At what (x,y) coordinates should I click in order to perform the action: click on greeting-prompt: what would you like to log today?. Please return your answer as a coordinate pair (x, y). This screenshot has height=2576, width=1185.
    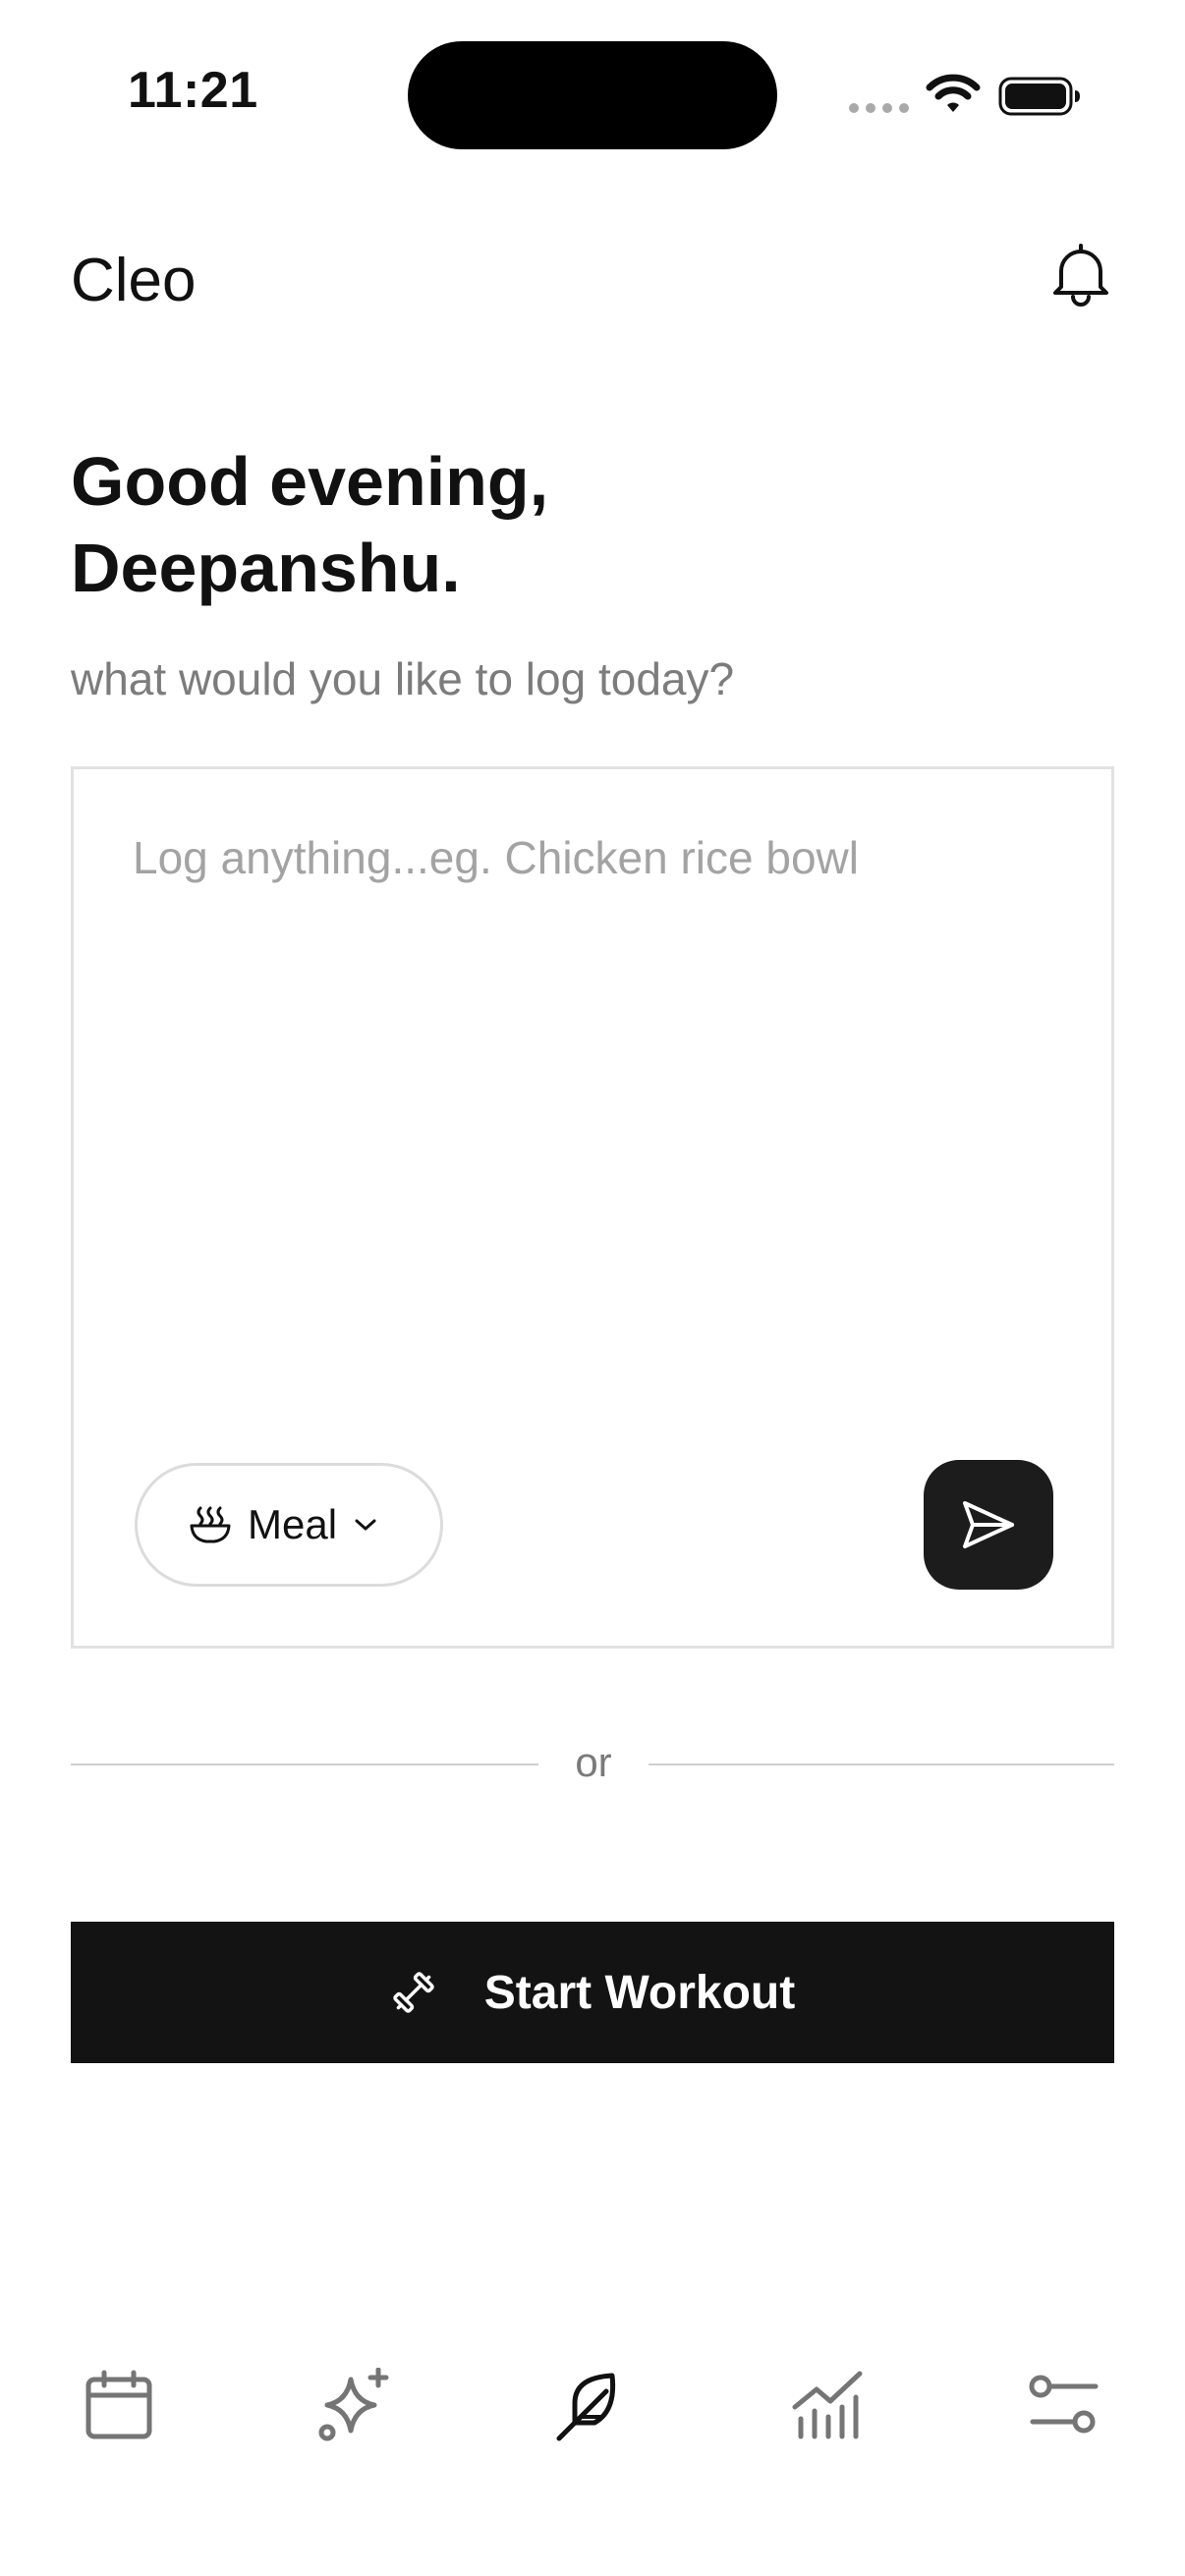
    Looking at the image, I should click on (403, 678).